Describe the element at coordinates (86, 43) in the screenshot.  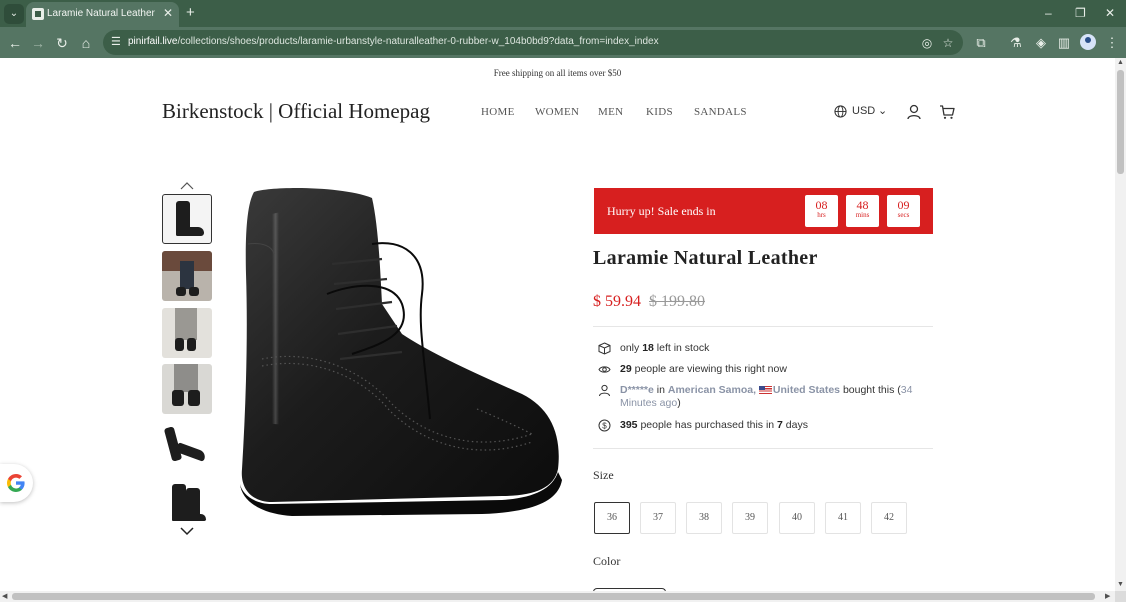
I see `home-icon: ⌂` at that location.